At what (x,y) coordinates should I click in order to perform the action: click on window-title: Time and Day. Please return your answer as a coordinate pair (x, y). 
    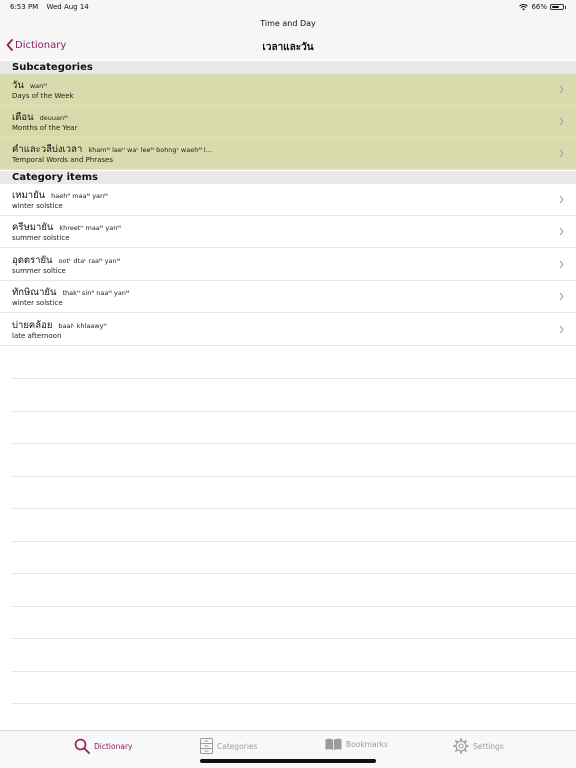
    Looking at the image, I should click on (288, 23).